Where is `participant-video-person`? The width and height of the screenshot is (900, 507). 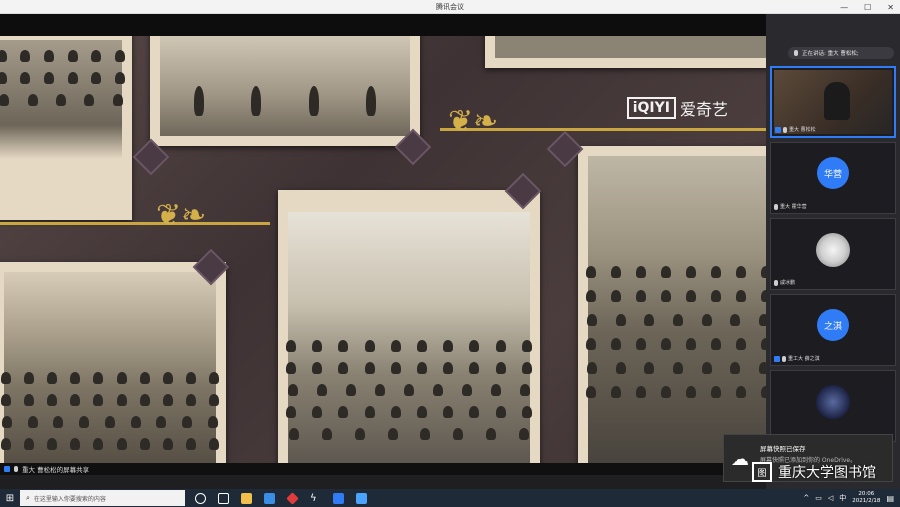
participant-video-person is located at coordinates (837, 101).